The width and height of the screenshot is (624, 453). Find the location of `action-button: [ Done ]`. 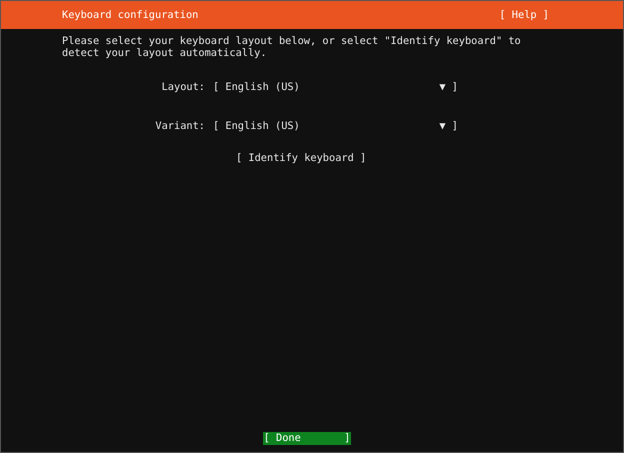

action-button: [ Done ] is located at coordinates (307, 438).